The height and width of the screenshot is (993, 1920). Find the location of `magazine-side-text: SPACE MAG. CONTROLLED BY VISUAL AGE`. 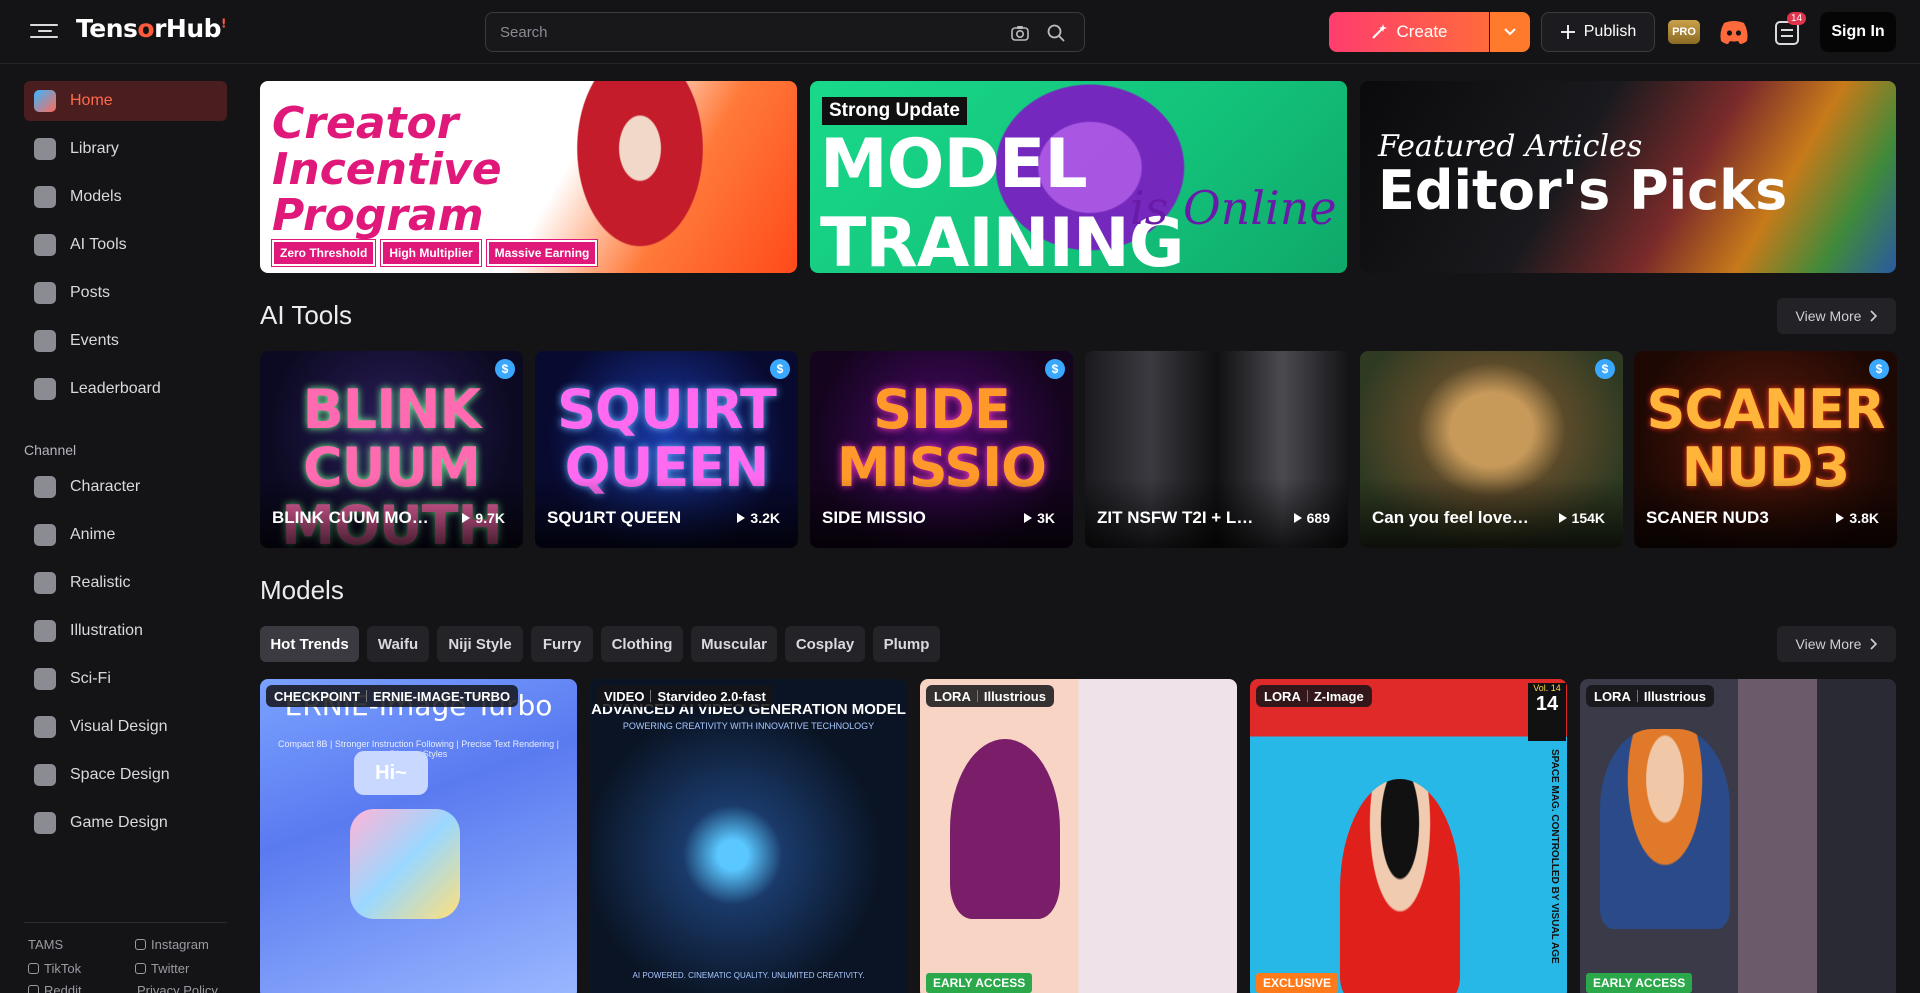

magazine-side-text: SPACE MAG. CONTROLLED BY VISUAL AGE is located at coordinates (1554, 856).